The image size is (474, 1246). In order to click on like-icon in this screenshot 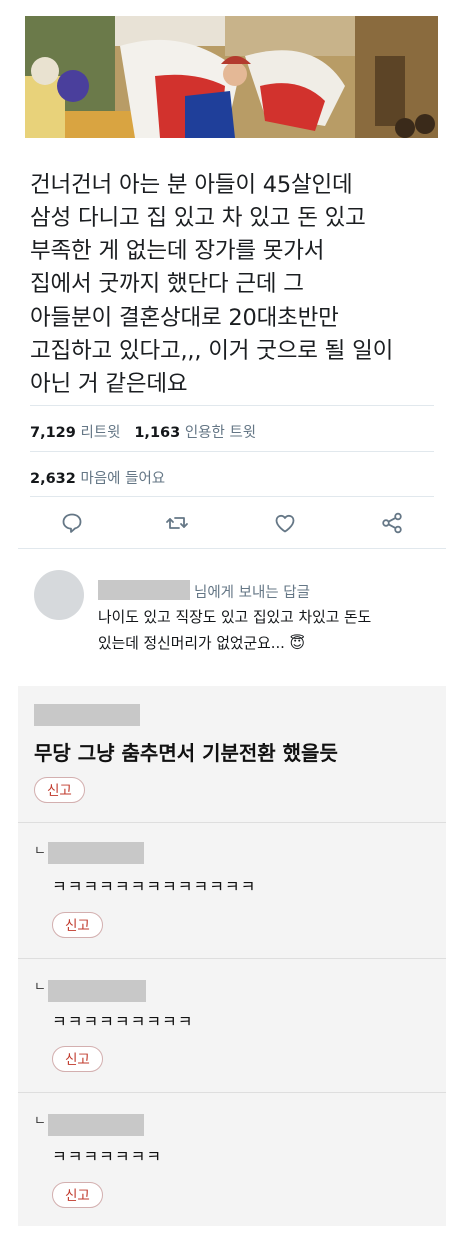, I will do `click(285, 523)`.